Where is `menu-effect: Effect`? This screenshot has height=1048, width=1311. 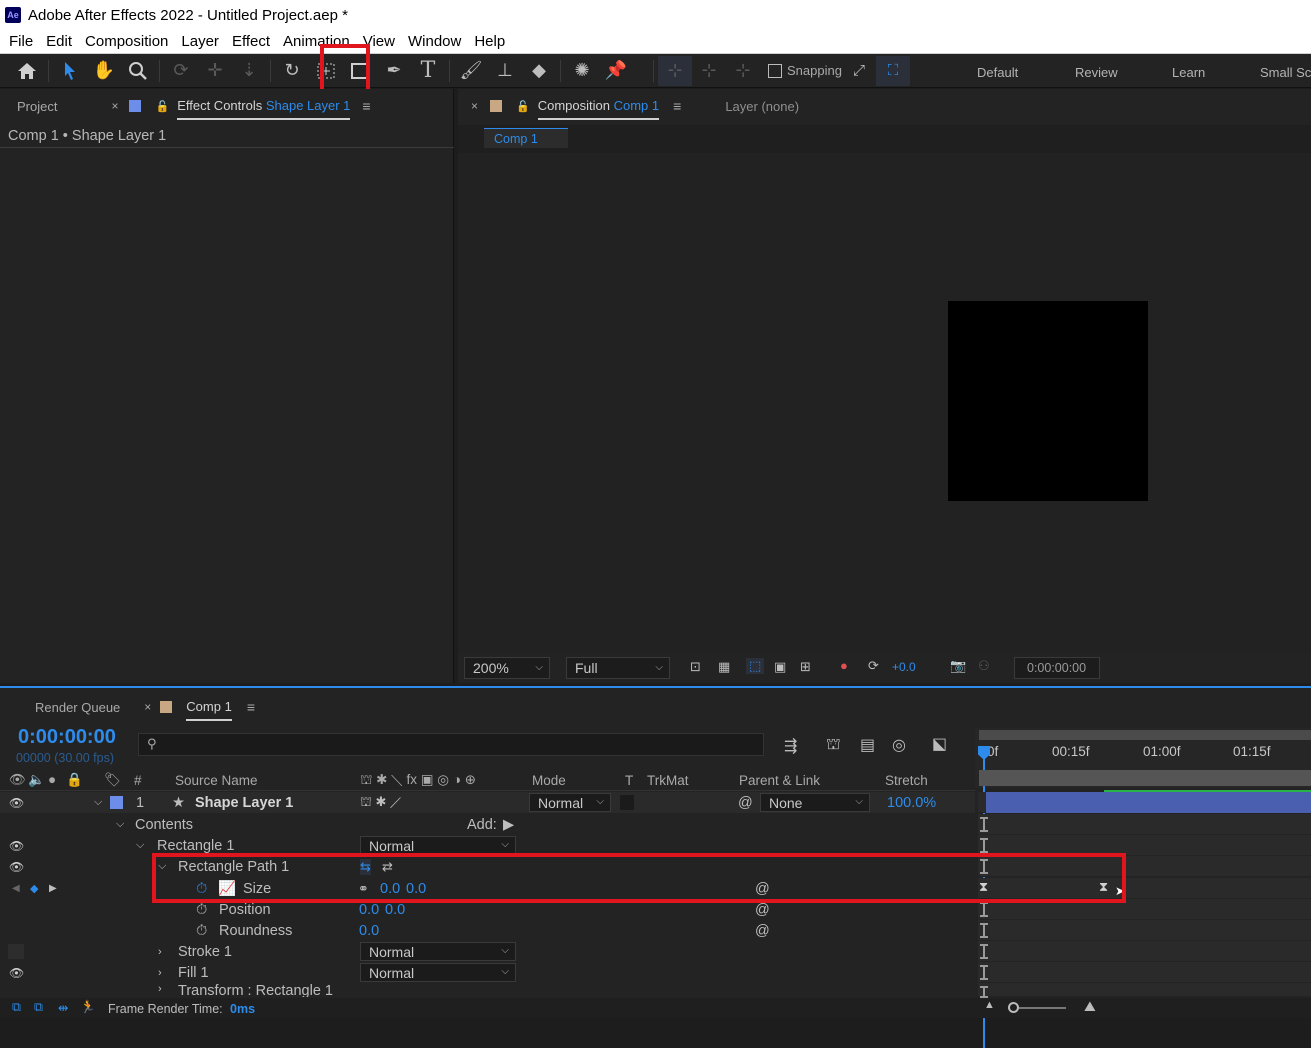 menu-effect: Effect is located at coordinates (251, 41).